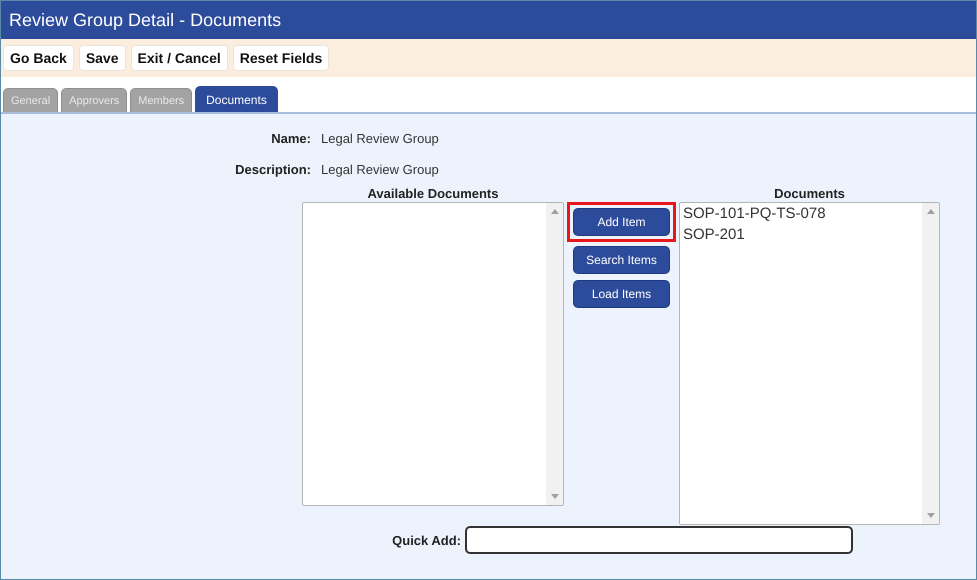 The width and height of the screenshot is (977, 580). What do you see at coordinates (659, 540) in the screenshot?
I see `input-field` at bounding box center [659, 540].